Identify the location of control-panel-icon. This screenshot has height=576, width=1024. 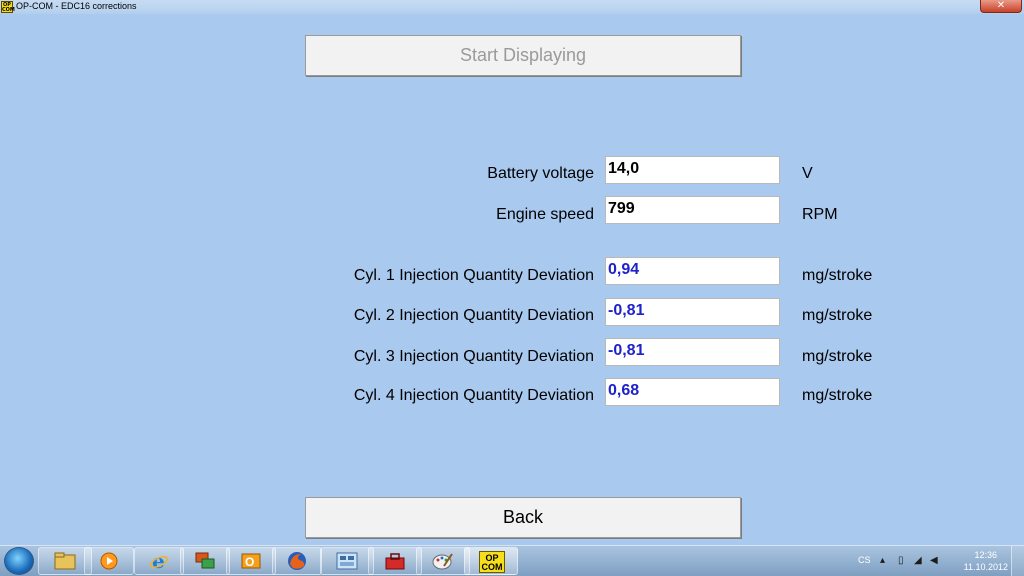
(347, 561).